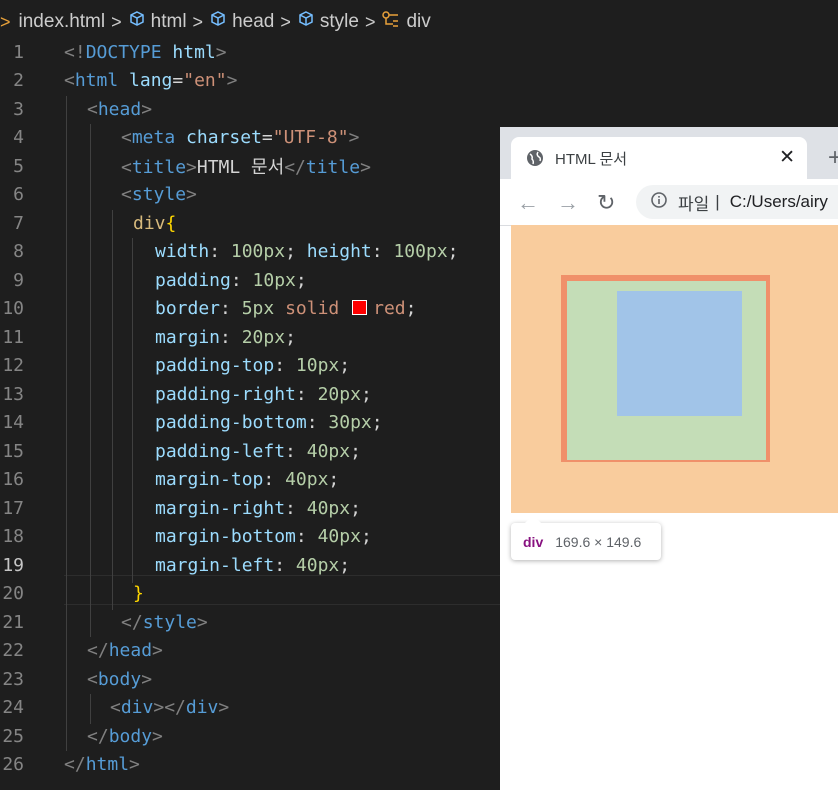  I want to click on code-line: <head>, so click(250, 109).